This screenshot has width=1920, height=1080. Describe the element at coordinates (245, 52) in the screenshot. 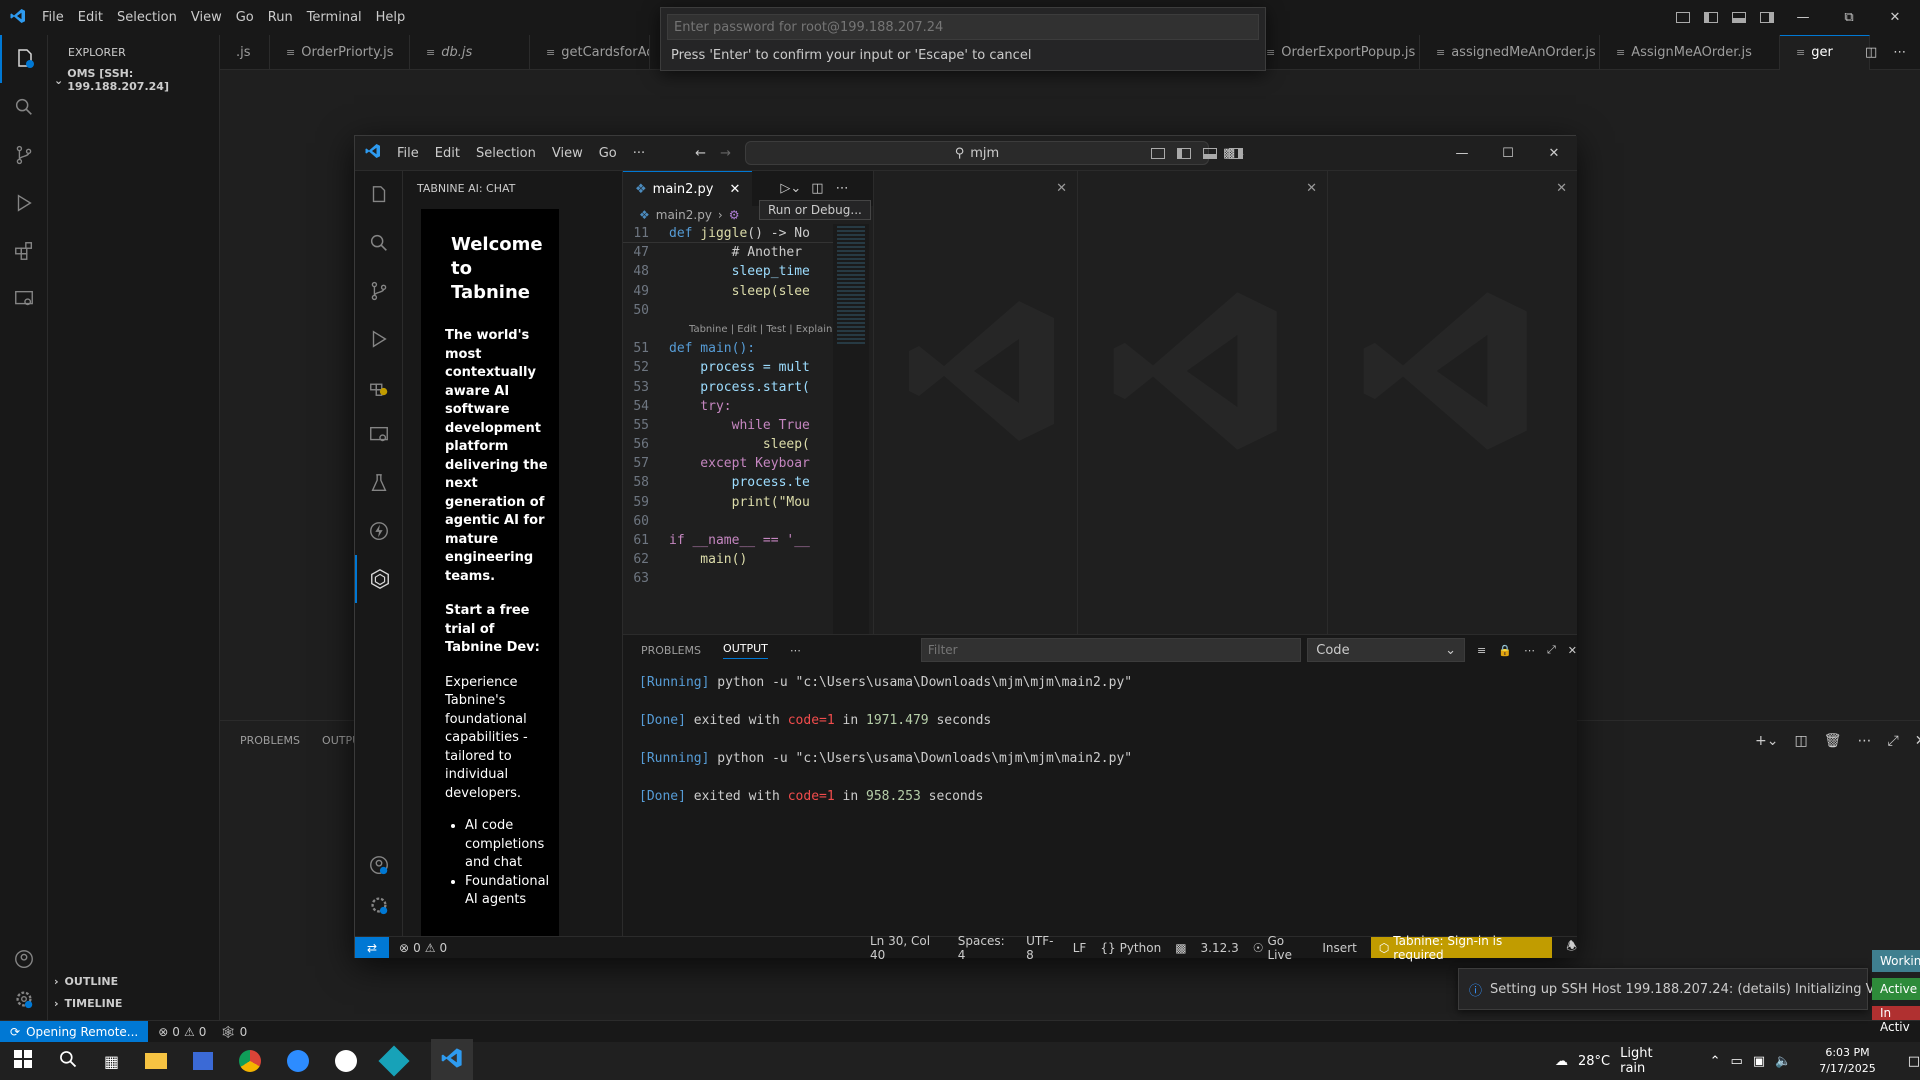

I see `tab-js: .js` at that location.